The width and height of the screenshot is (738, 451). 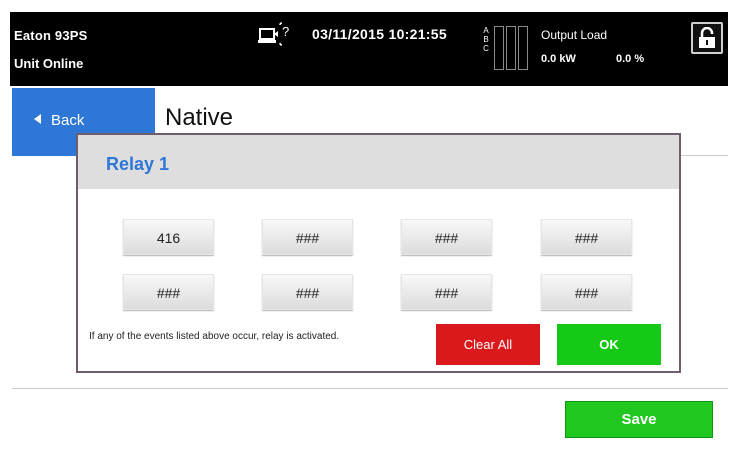 I want to click on unlocked-padlock-icon, so click(x=707, y=37).